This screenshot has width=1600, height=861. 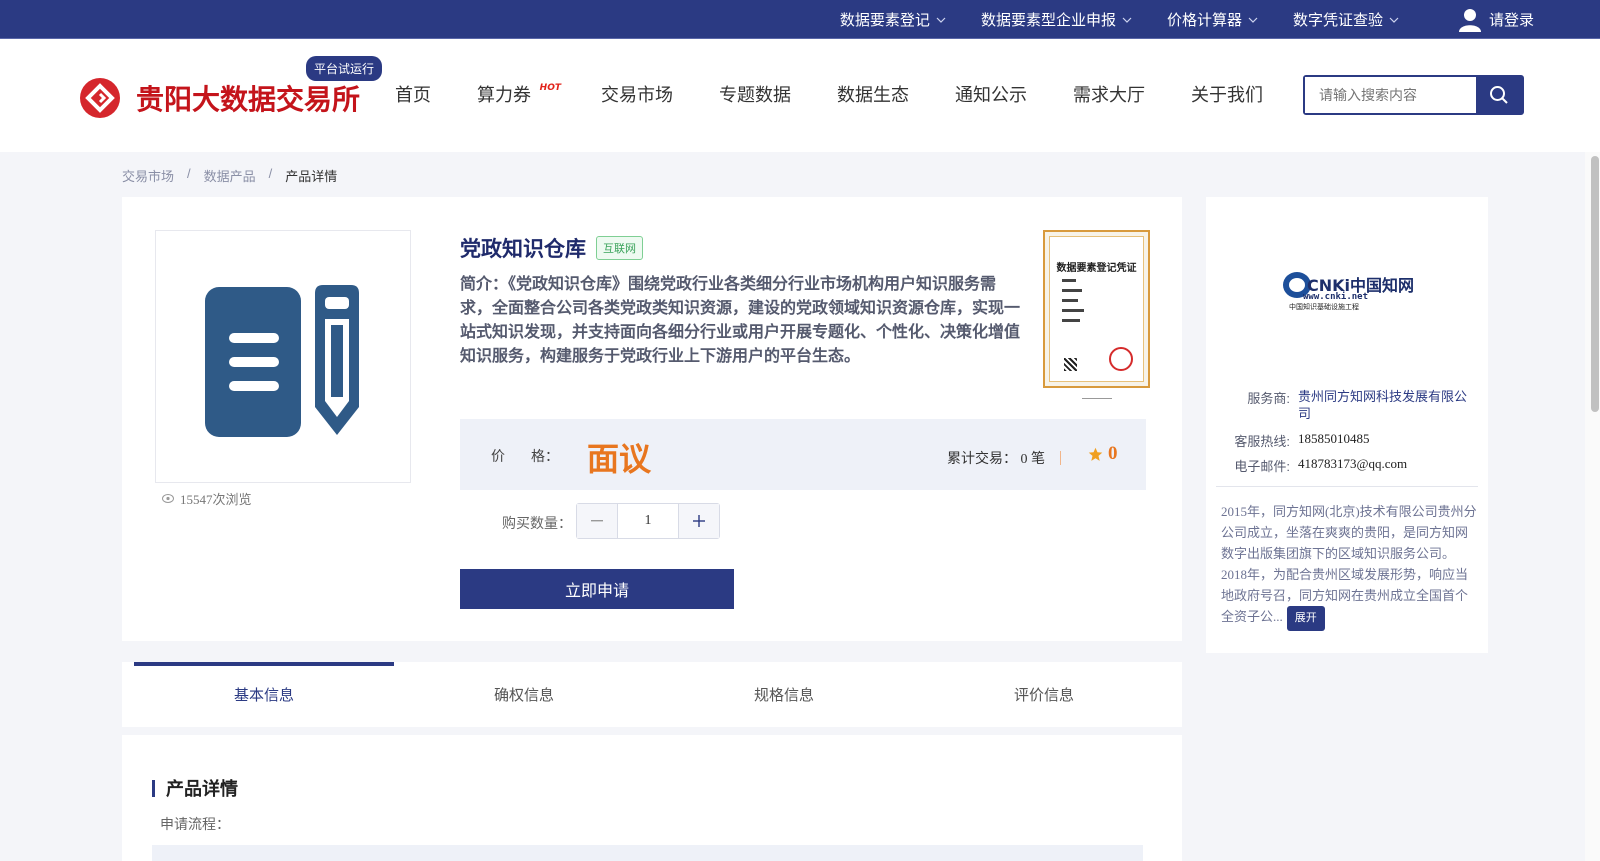 What do you see at coordinates (311, 176) in the screenshot?
I see `breadcrumb-item-current: 产品详情` at bounding box center [311, 176].